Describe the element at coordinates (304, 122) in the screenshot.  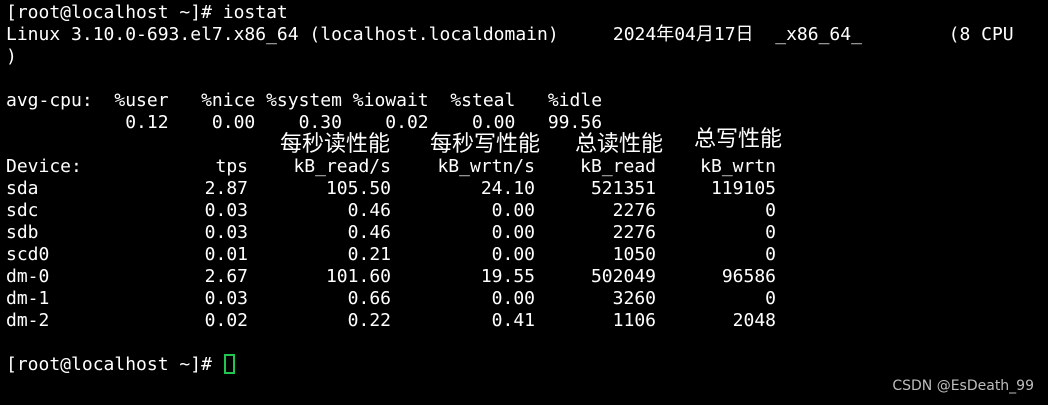
I see `cpu-values: 0.12 0.00 0.30 0.02 0.00 99.56` at that location.